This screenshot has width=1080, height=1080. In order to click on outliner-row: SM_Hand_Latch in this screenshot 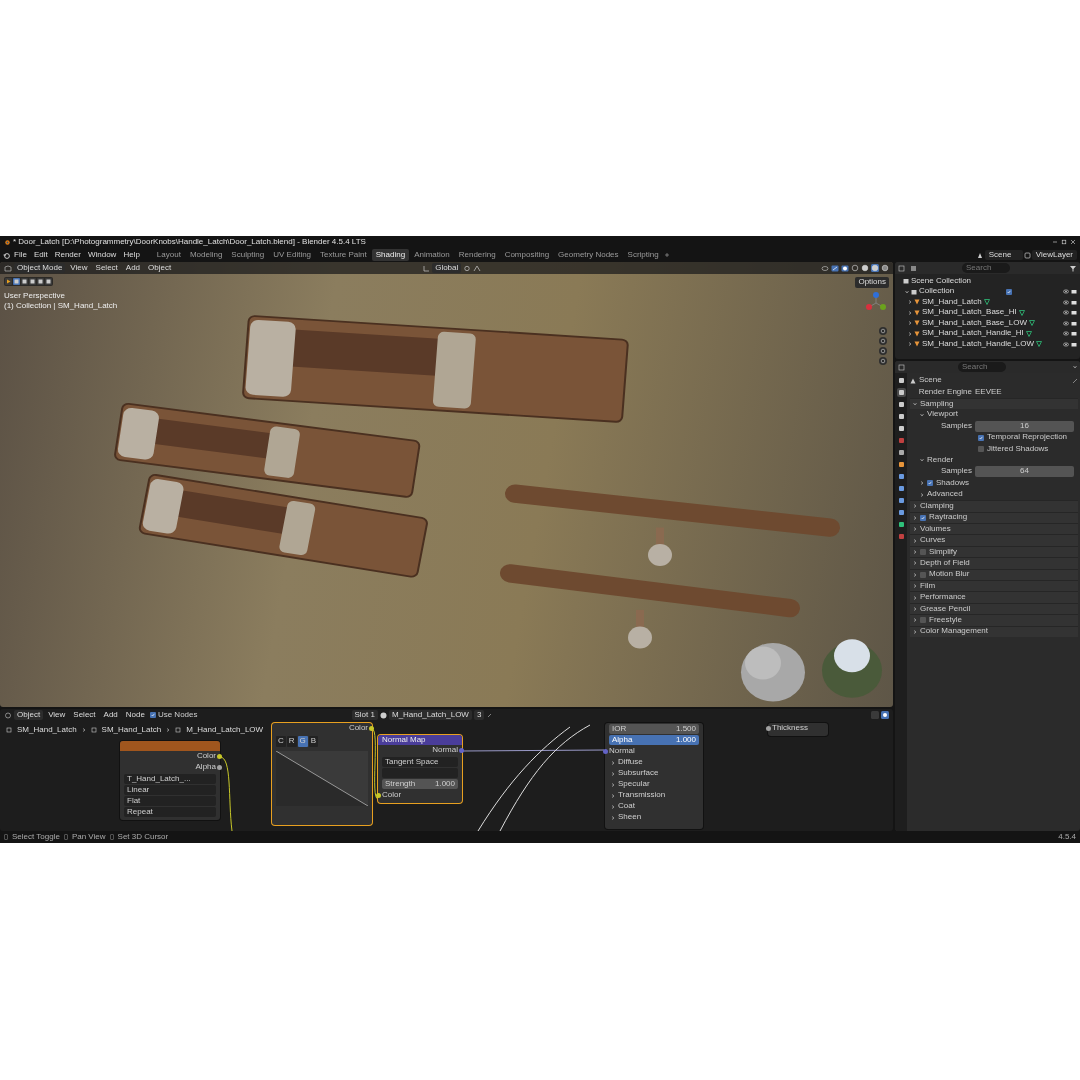, I will do `click(987, 302)`.